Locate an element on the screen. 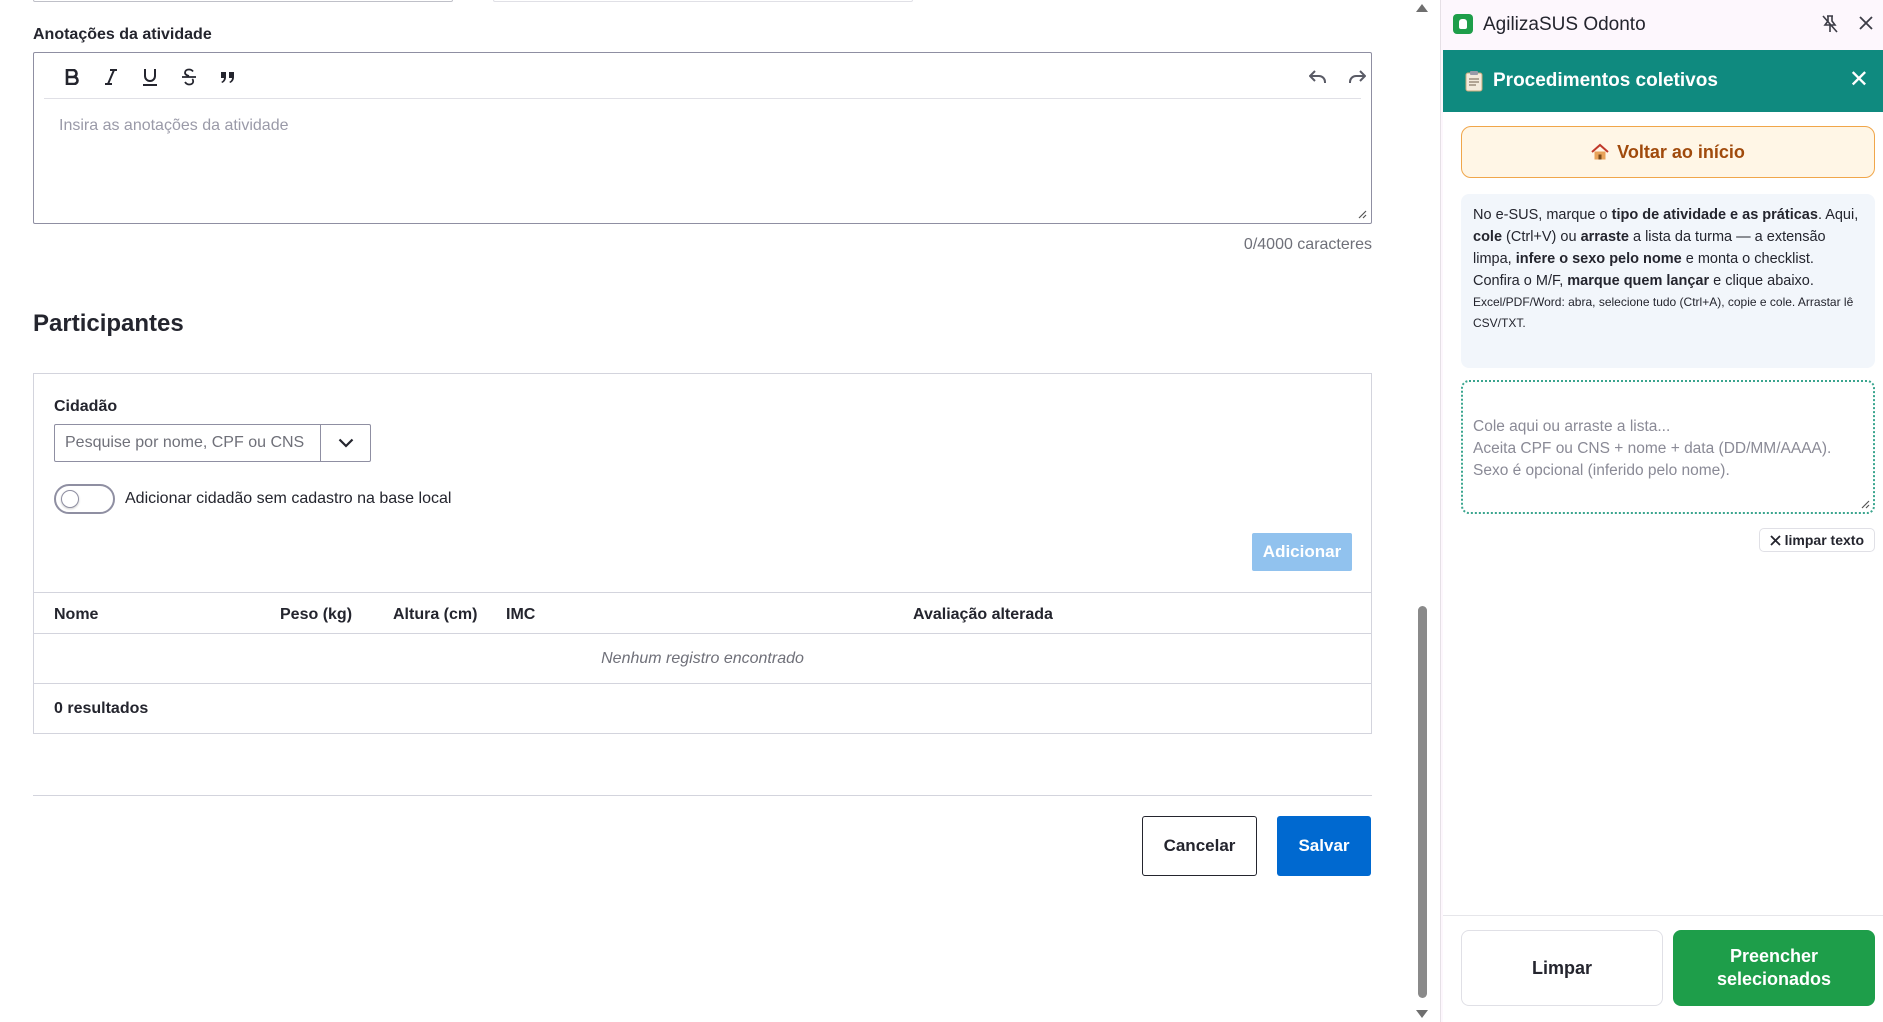  undo-icon is located at coordinates (1317, 76).